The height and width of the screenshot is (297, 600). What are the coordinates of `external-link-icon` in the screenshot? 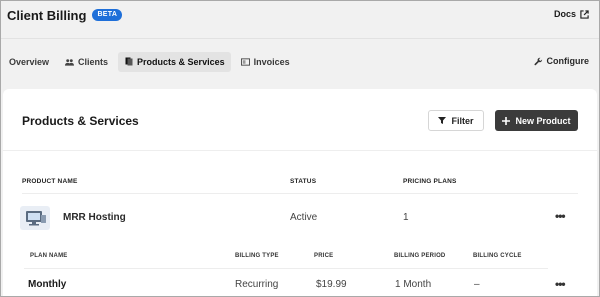 It's located at (584, 14).